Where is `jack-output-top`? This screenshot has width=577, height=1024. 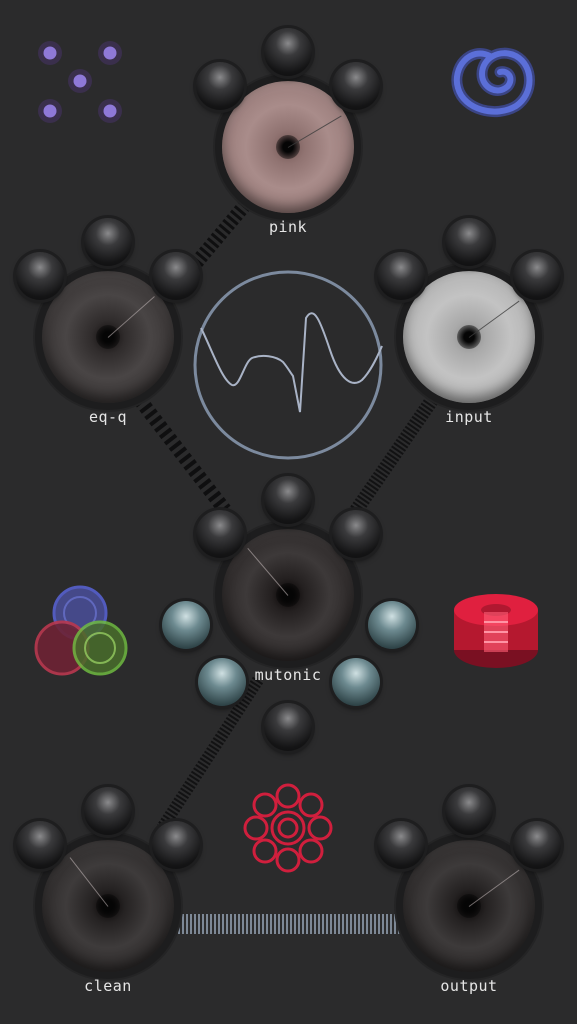
jack-output-top is located at coordinates (469, 811).